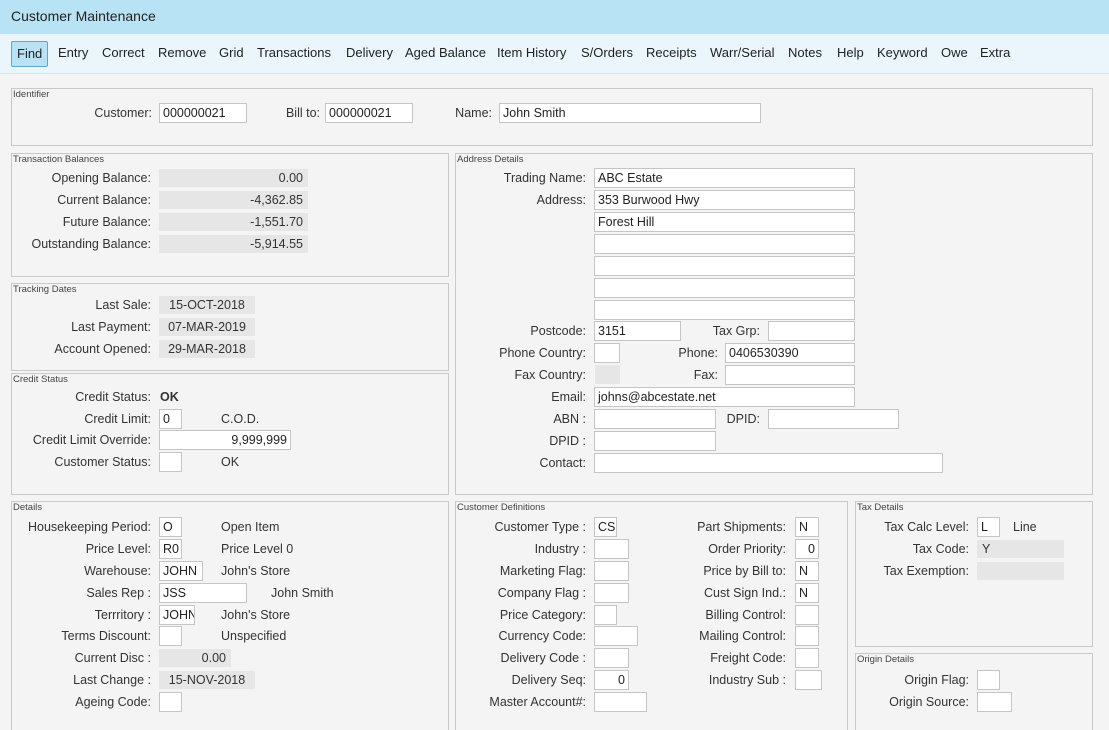 This screenshot has width=1109, height=730. What do you see at coordinates (170, 549) in the screenshot?
I see `price-level-field: R0` at bounding box center [170, 549].